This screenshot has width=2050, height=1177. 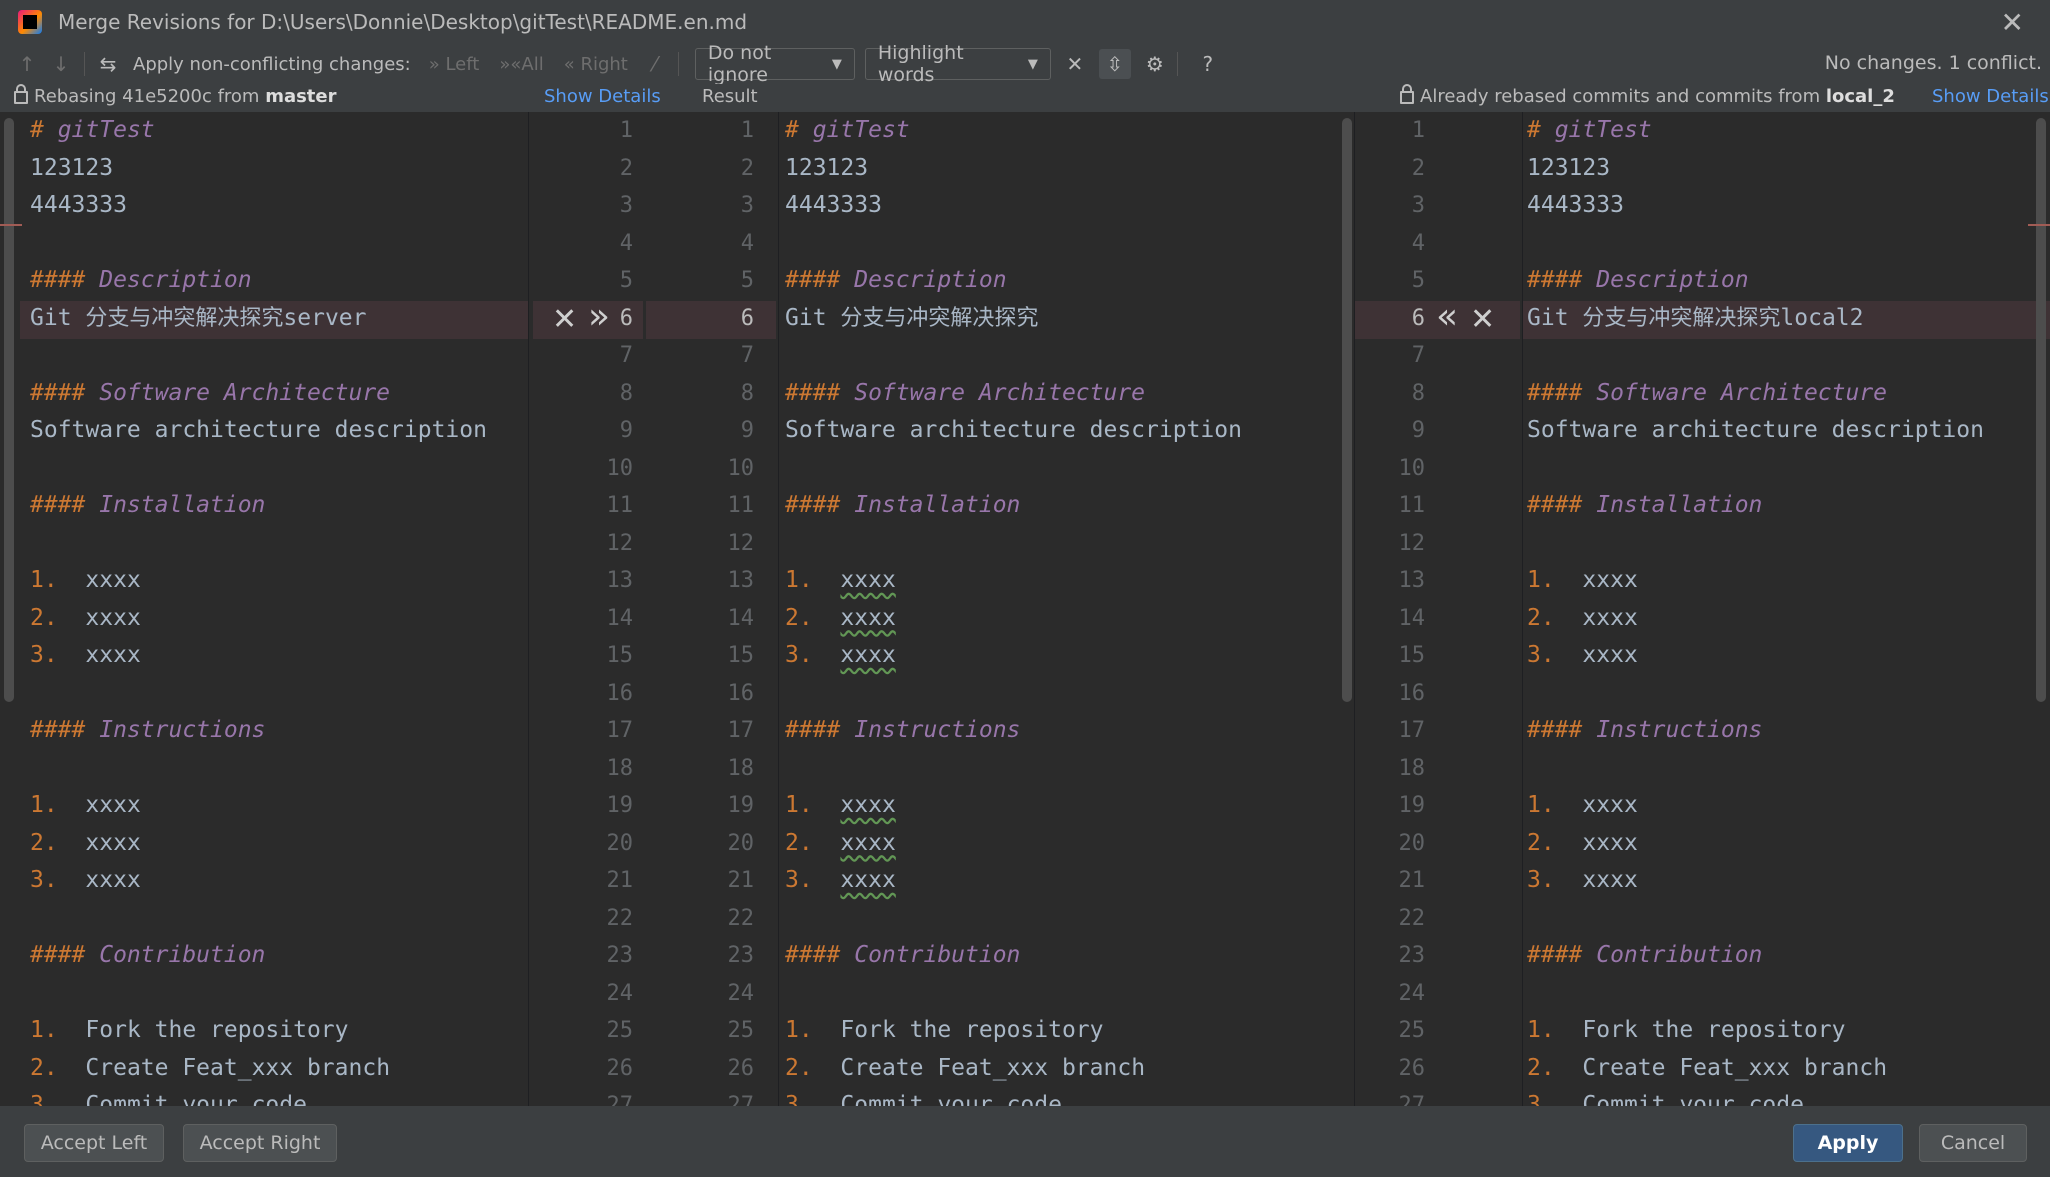 What do you see at coordinates (108, 64) in the screenshot?
I see `resolve-magic-icon: ⇆` at bounding box center [108, 64].